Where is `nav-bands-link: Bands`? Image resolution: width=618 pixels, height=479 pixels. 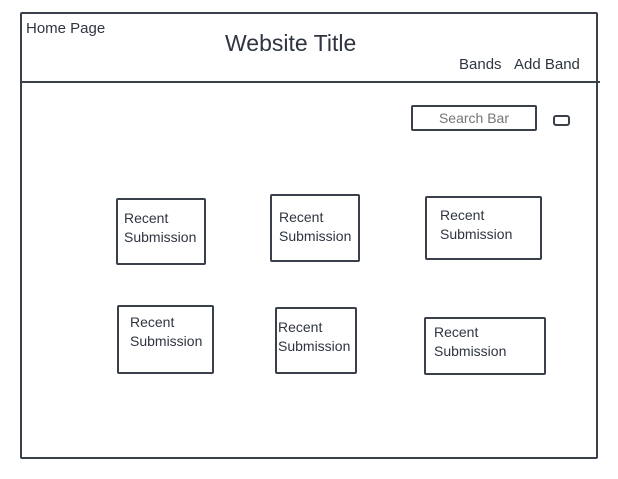
nav-bands-link: Bands is located at coordinates (480, 64).